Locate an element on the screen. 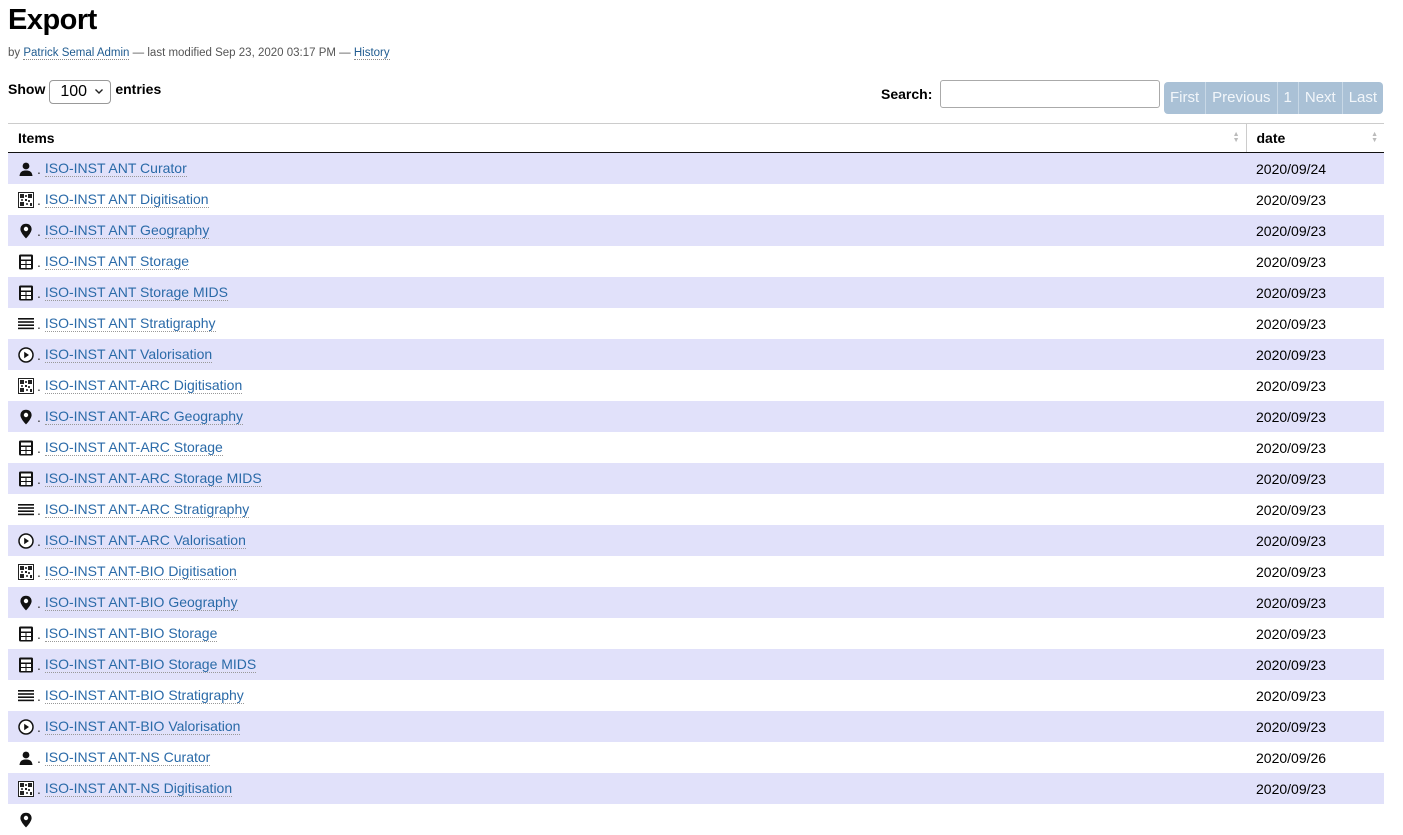 Image resolution: width=1403 pixels, height=835 pixels. item-cell: .ISO-INST ANT-BIO Digitisation is located at coordinates (627, 571).